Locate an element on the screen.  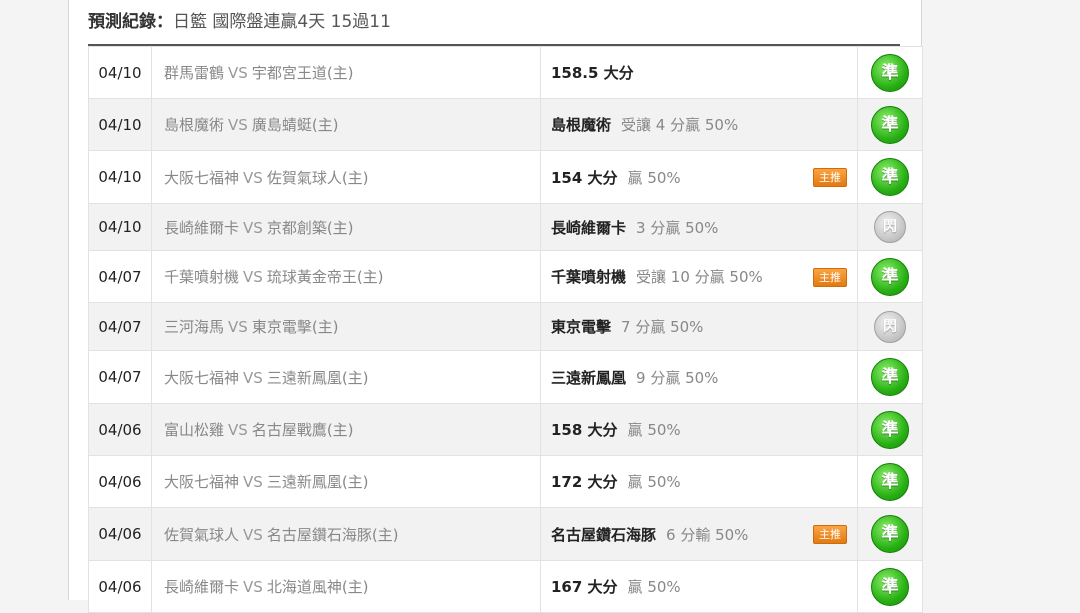
home-team: 名古屋戰鷹(主) is located at coordinates (302, 430).